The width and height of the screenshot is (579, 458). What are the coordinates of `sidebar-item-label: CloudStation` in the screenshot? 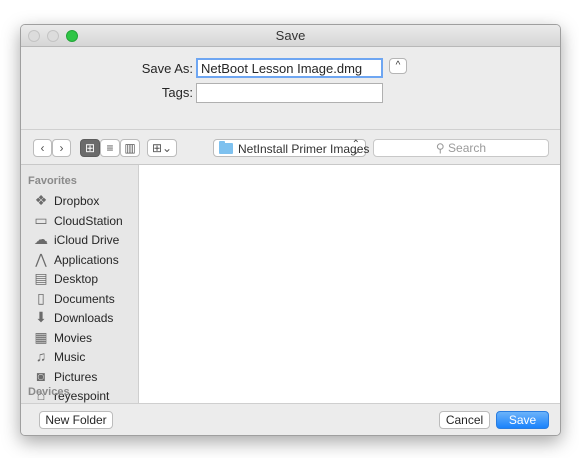 It's located at (88, 220).